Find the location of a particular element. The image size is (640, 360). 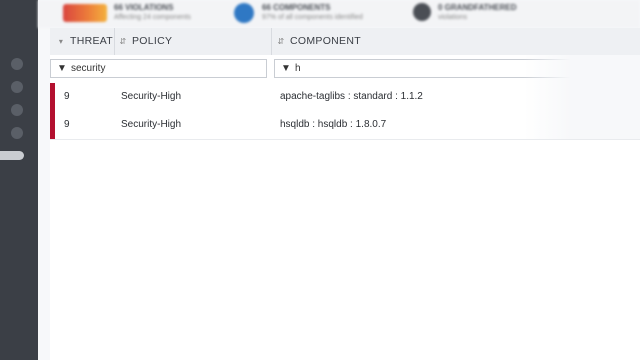

table-header: ▾ THREAT ⇵ POLICY ⇵ COMPONENT is located at coordinates (345, 42).